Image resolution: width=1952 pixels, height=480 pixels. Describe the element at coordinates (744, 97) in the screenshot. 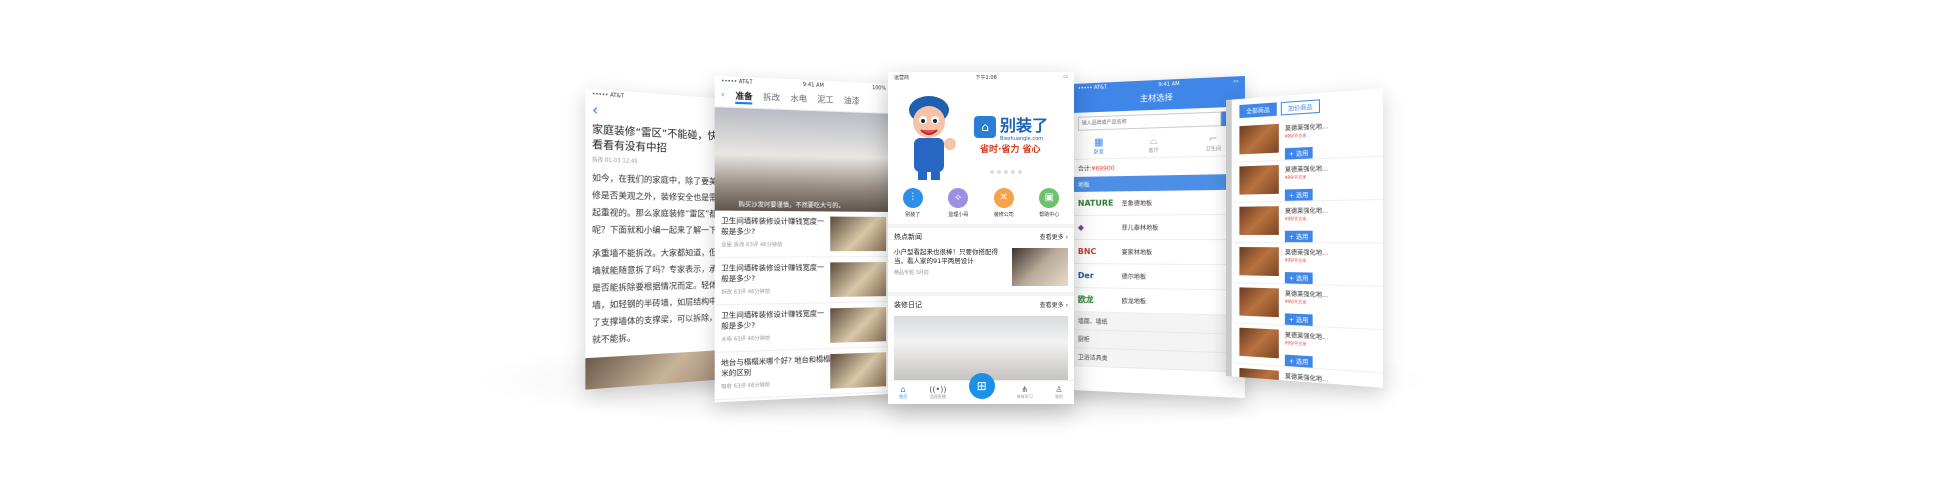

I see `tab-prepare: 准备` at that location.